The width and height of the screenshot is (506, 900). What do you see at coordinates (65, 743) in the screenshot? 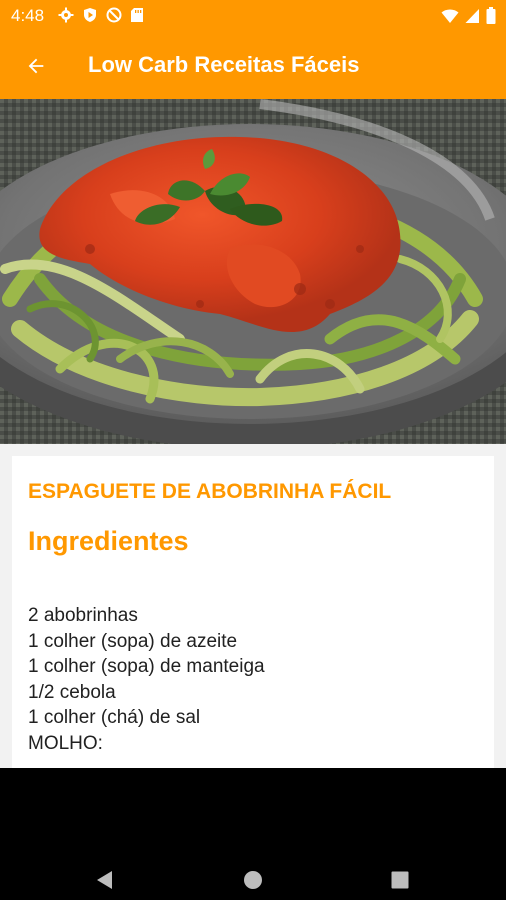
I see `ingredient-item: MOLHO:` at bounding box center [65, 743].